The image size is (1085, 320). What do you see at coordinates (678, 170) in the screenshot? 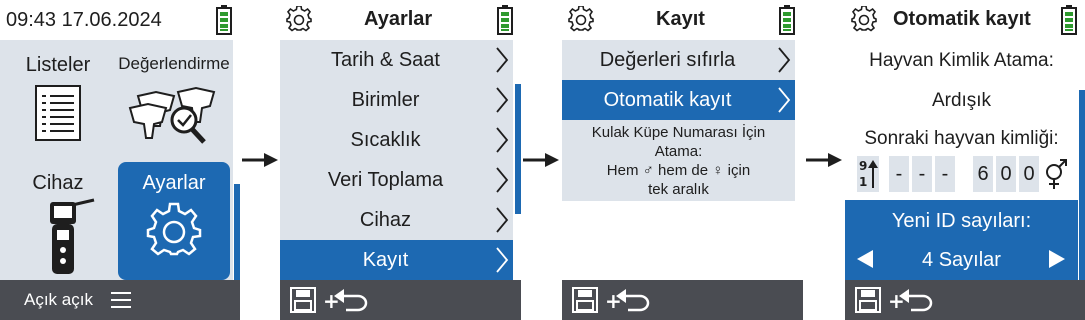
I see `info-line: Hem ♂ hem de ♀ için` at bounding box center [678, 170].